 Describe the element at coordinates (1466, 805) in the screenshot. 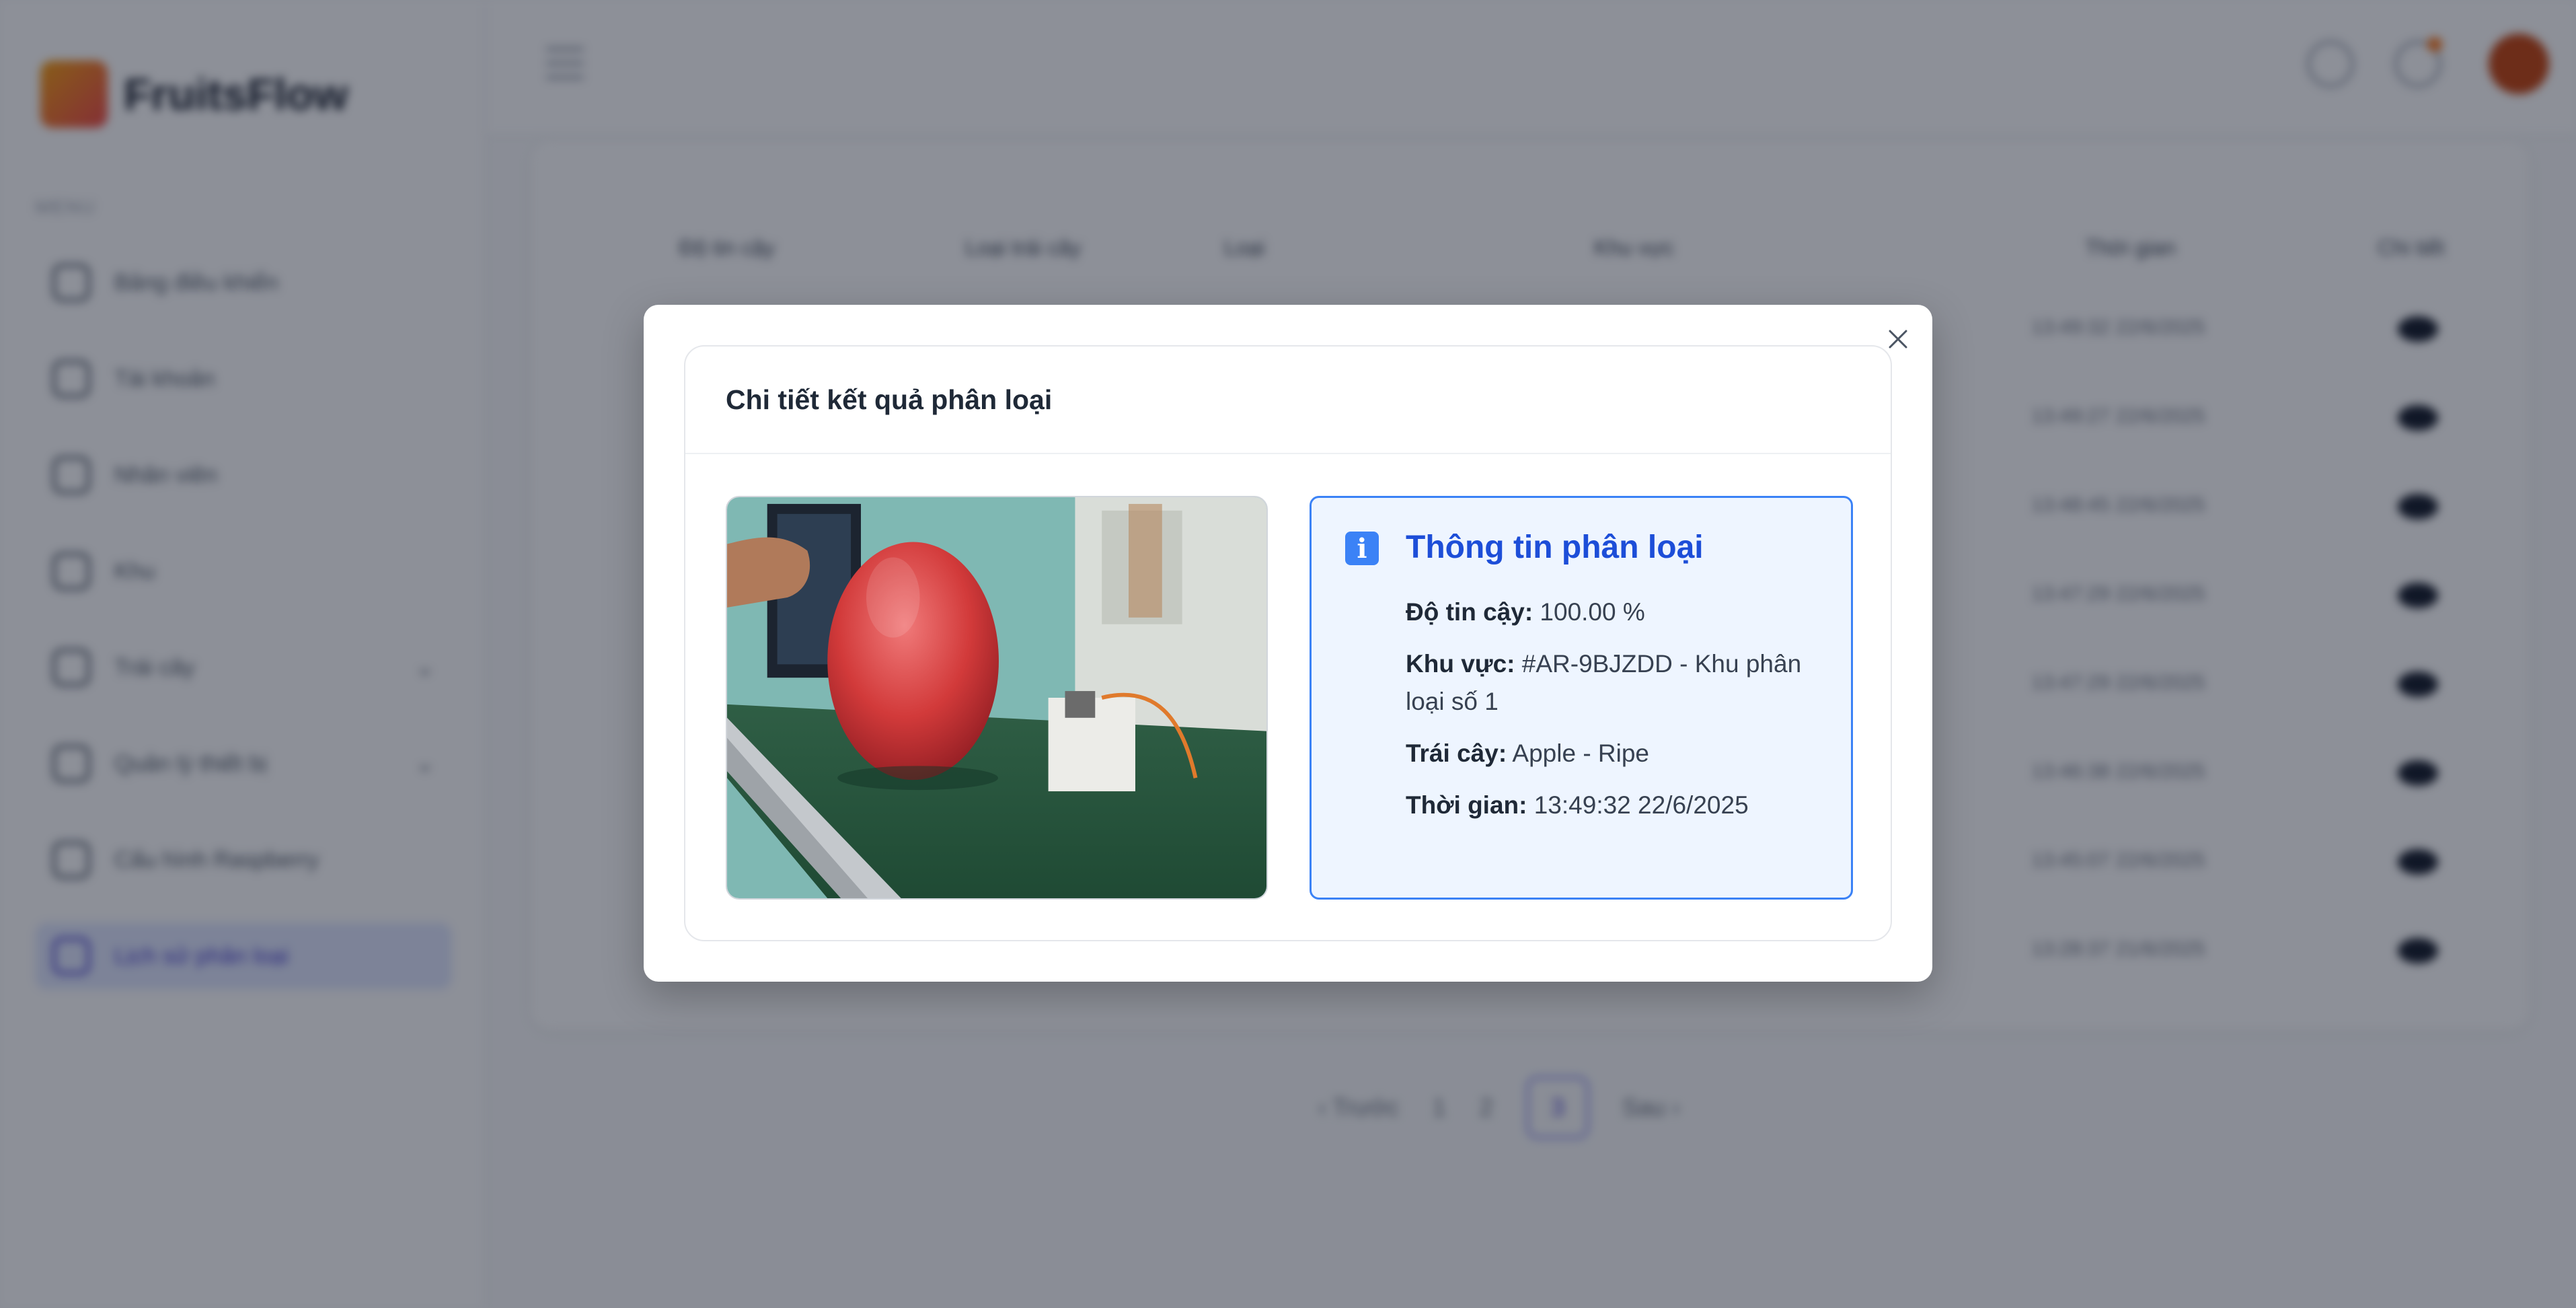

I see `time-label: Thời gian:` at that location.